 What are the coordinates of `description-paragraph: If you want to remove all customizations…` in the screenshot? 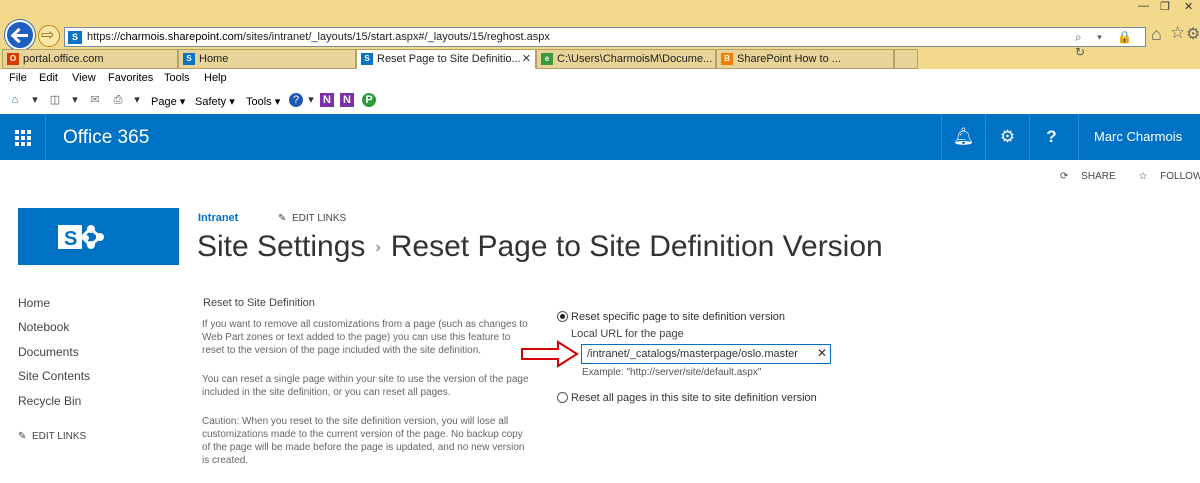 It's located at (365, 337).